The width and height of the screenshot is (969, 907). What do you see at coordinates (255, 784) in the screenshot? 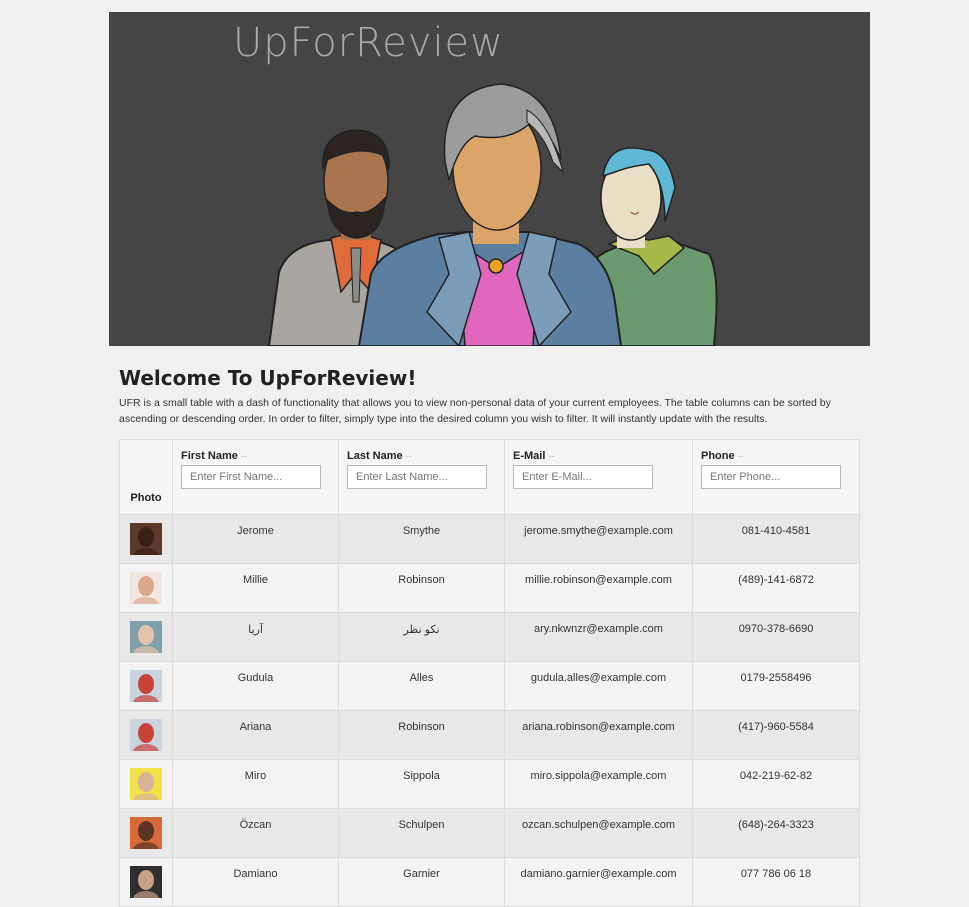
I see `first-name-cell: Miro` at bounding box center [255, 784].